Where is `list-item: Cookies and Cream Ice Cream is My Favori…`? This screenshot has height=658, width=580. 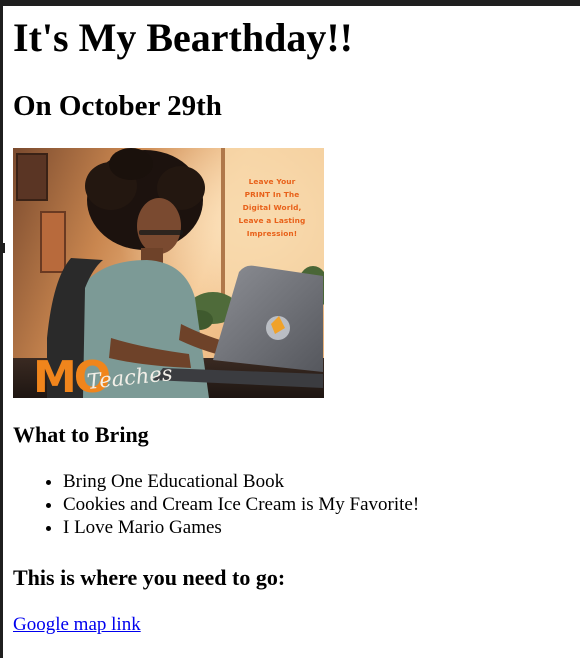
list-item: Cookies and Cream Ice Cream is My Favori… is located at coordinates (241, 504).